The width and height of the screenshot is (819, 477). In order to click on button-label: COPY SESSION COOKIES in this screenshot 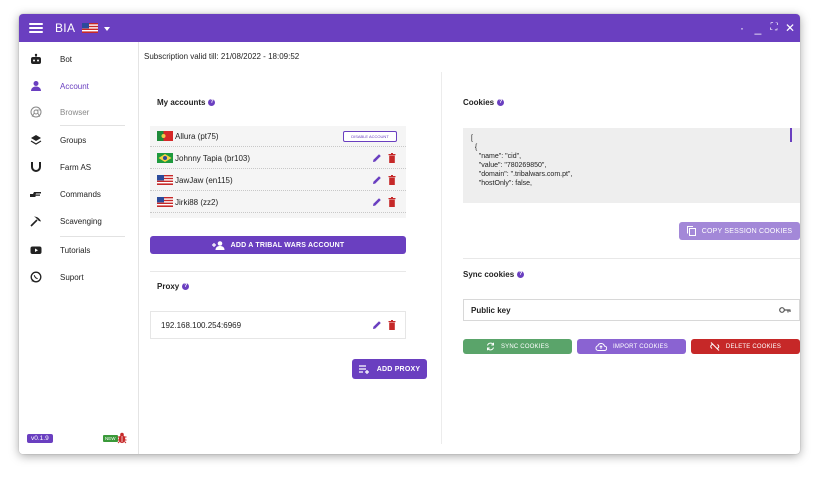, I will do `click(747, 231)`.